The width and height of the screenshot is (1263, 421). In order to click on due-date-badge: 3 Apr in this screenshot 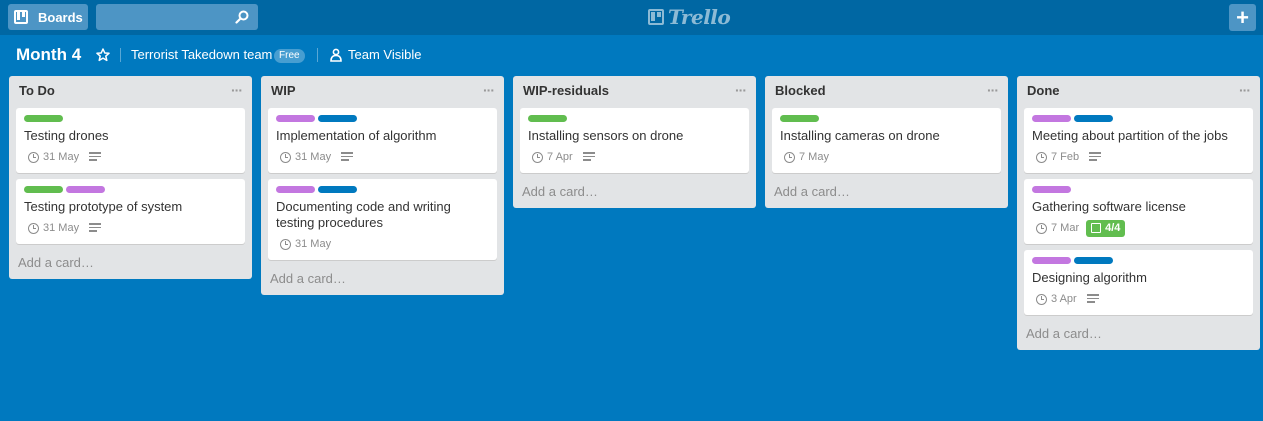, I will do `click(1056, 299)`.